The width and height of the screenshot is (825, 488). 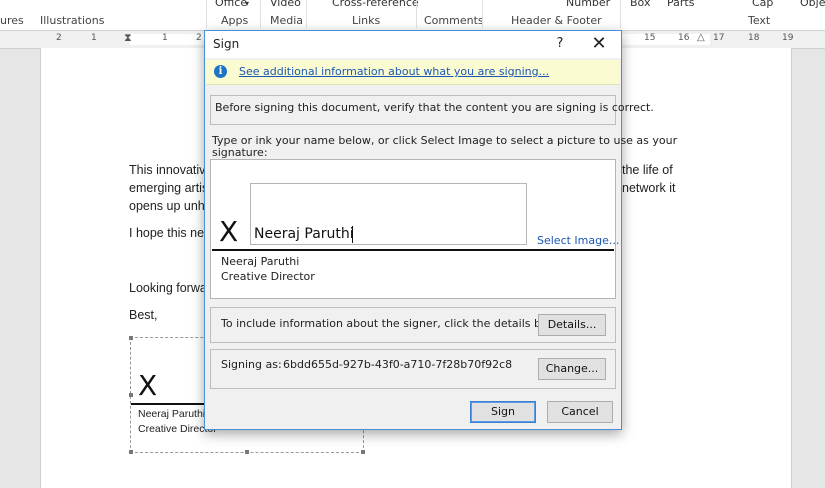 What do you see at coordinates (240, 152) in the screenshot?
I see `instruction-text: signature:` at bounding box center [240, 152].